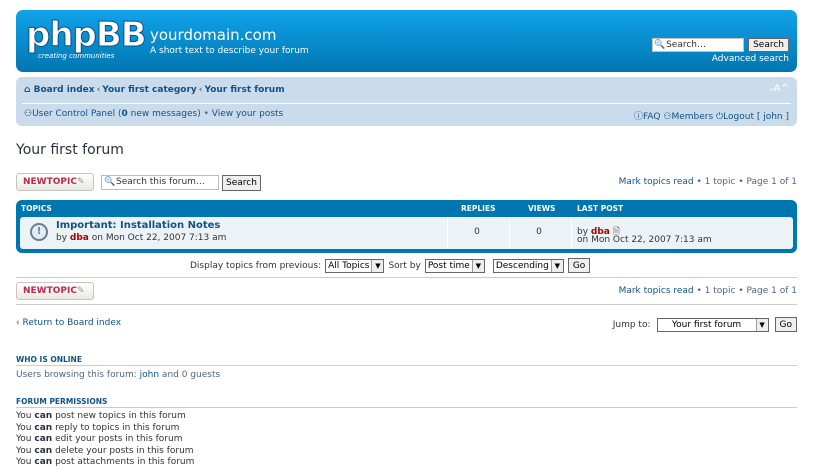 The width and height of the screenshot is (814, 470). Describe the element at coordinates (87, 42) in the screenshot. I see `site-logo: phpBB creating communities` at that location.